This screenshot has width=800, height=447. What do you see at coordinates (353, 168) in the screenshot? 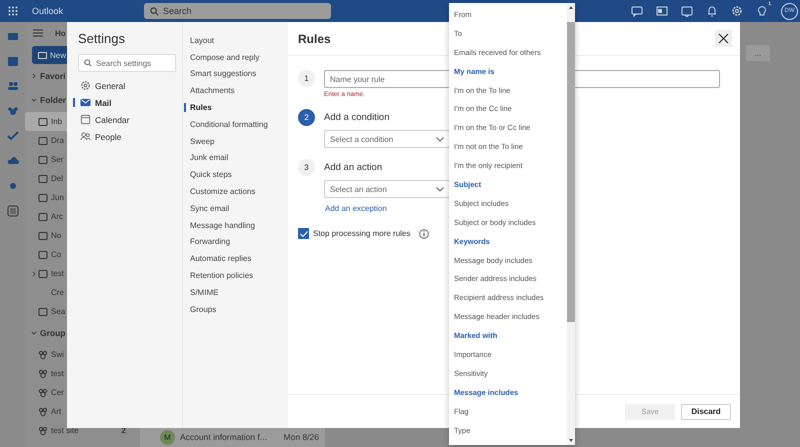
I see `step-title: Add an action` at bounding box center [353, 168].